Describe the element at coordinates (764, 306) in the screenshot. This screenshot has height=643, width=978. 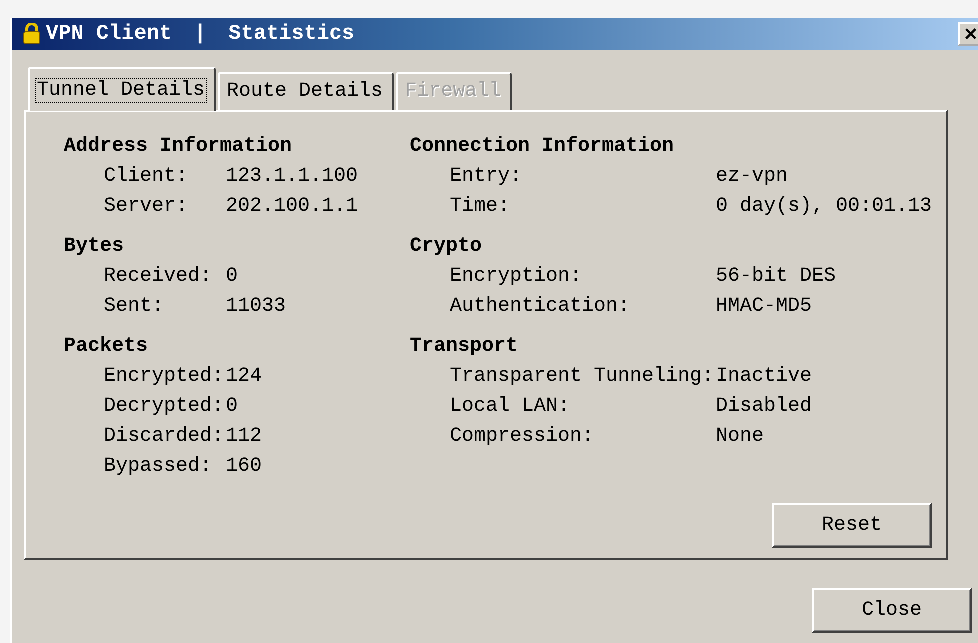
I see `field-value: HMAC-MD5` at that location.